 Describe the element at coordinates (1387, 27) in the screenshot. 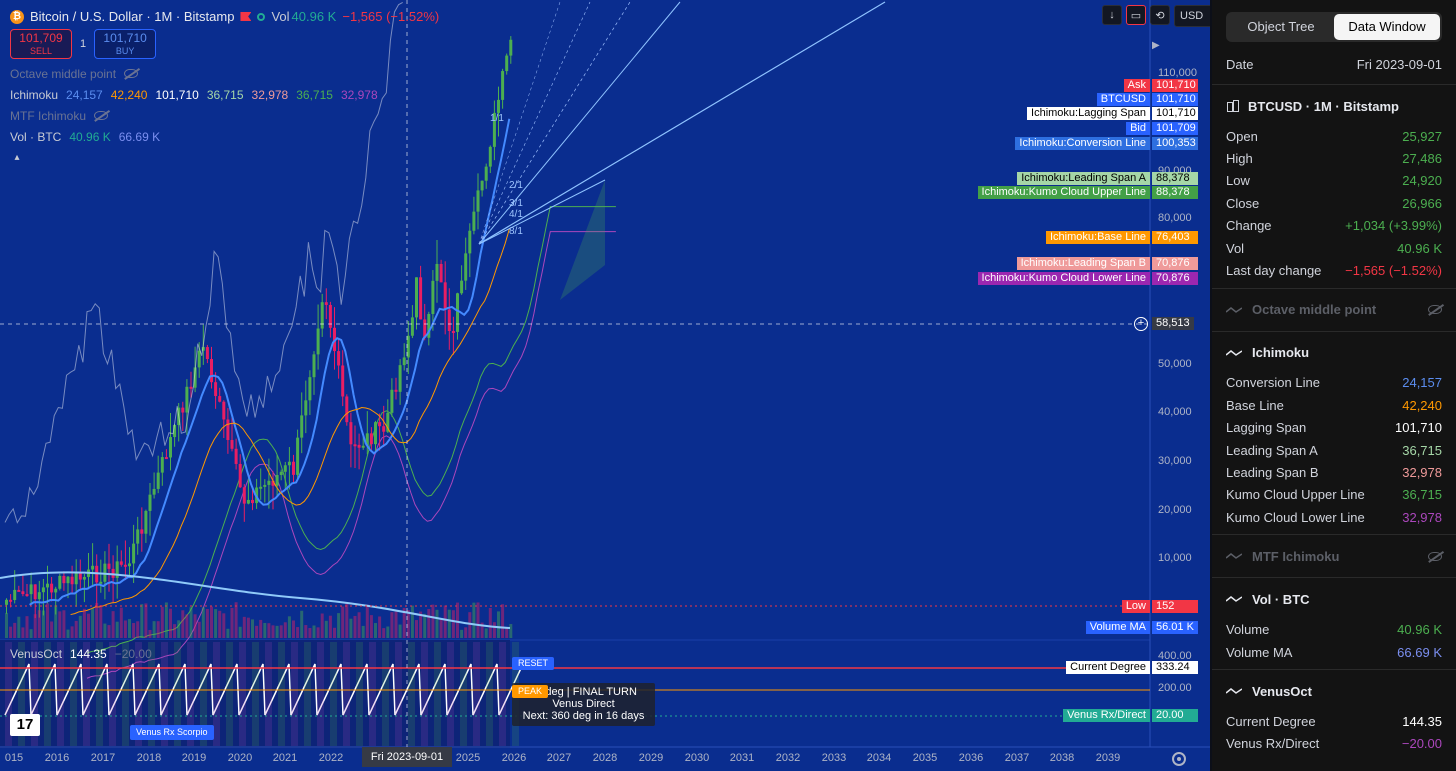

I see `tab-data-window: Data Window` at that location.